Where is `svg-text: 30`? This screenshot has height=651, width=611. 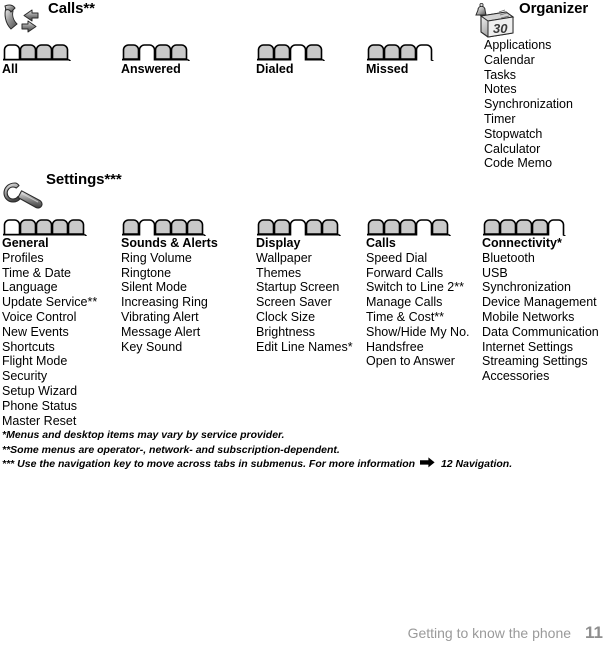 svg-text: 30 is located at coordinates (500, 28).